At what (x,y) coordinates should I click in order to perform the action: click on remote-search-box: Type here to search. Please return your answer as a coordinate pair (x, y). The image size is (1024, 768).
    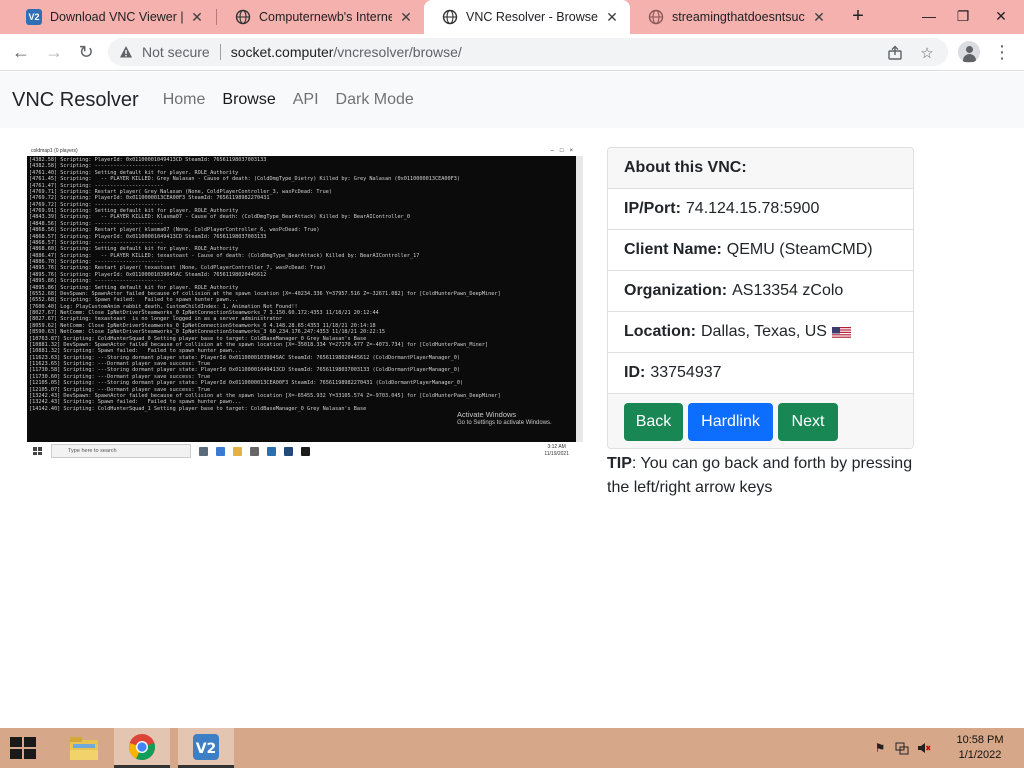
    Looking at the image, I should click on (121, 451).